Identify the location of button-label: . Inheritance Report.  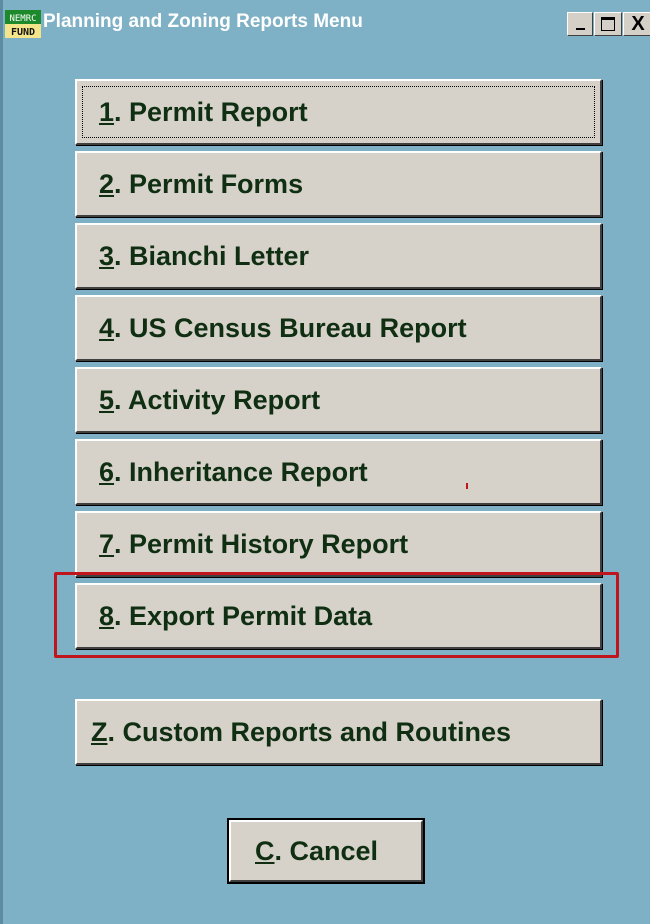
(241, 471).